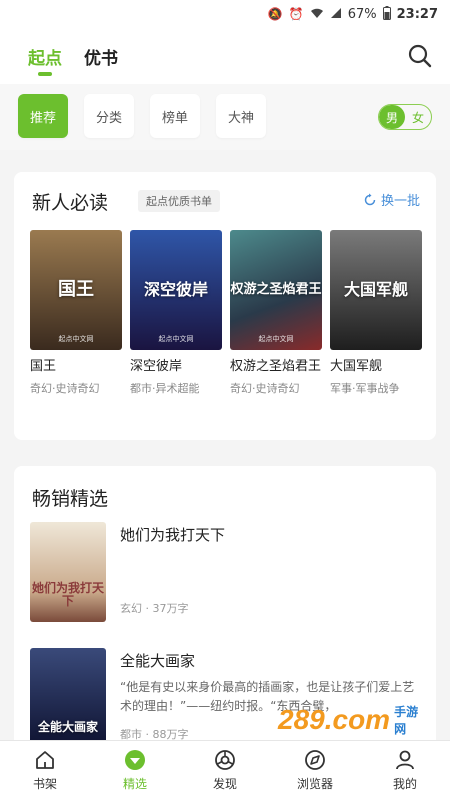 The height and width of the screenshot is (800, 450). I want to click on book-meta: 都市·异术超能, so click(165, 389).